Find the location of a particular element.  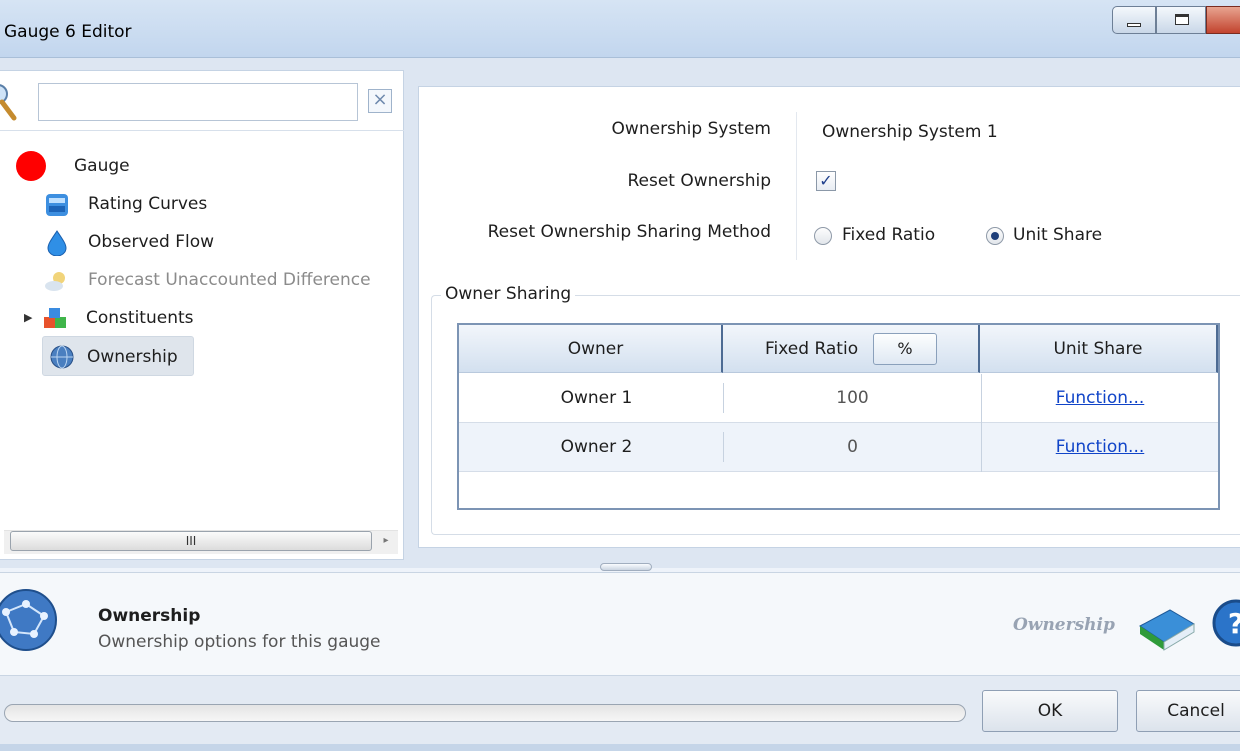

scroll-right-arrow-icon: ▸ is located at coordinates (386, 541).